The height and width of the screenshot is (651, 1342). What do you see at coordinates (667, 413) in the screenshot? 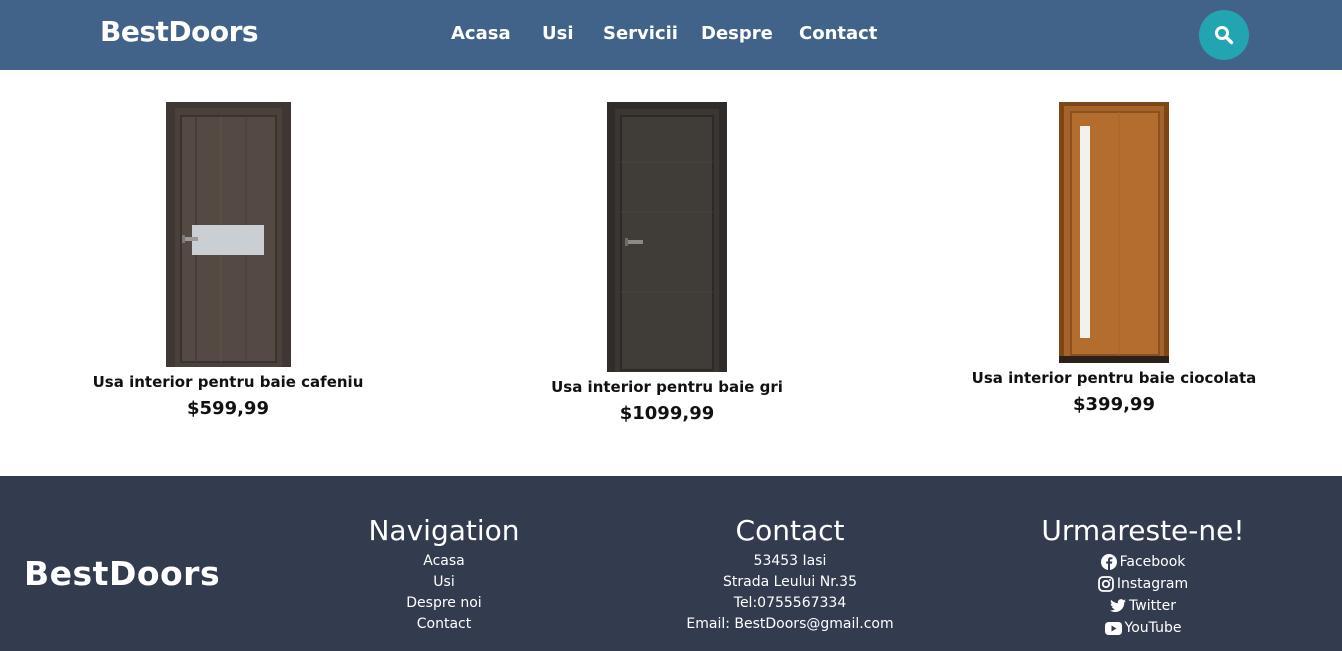
I see `product-price: $1099,99` at bounding box center [667, 413].